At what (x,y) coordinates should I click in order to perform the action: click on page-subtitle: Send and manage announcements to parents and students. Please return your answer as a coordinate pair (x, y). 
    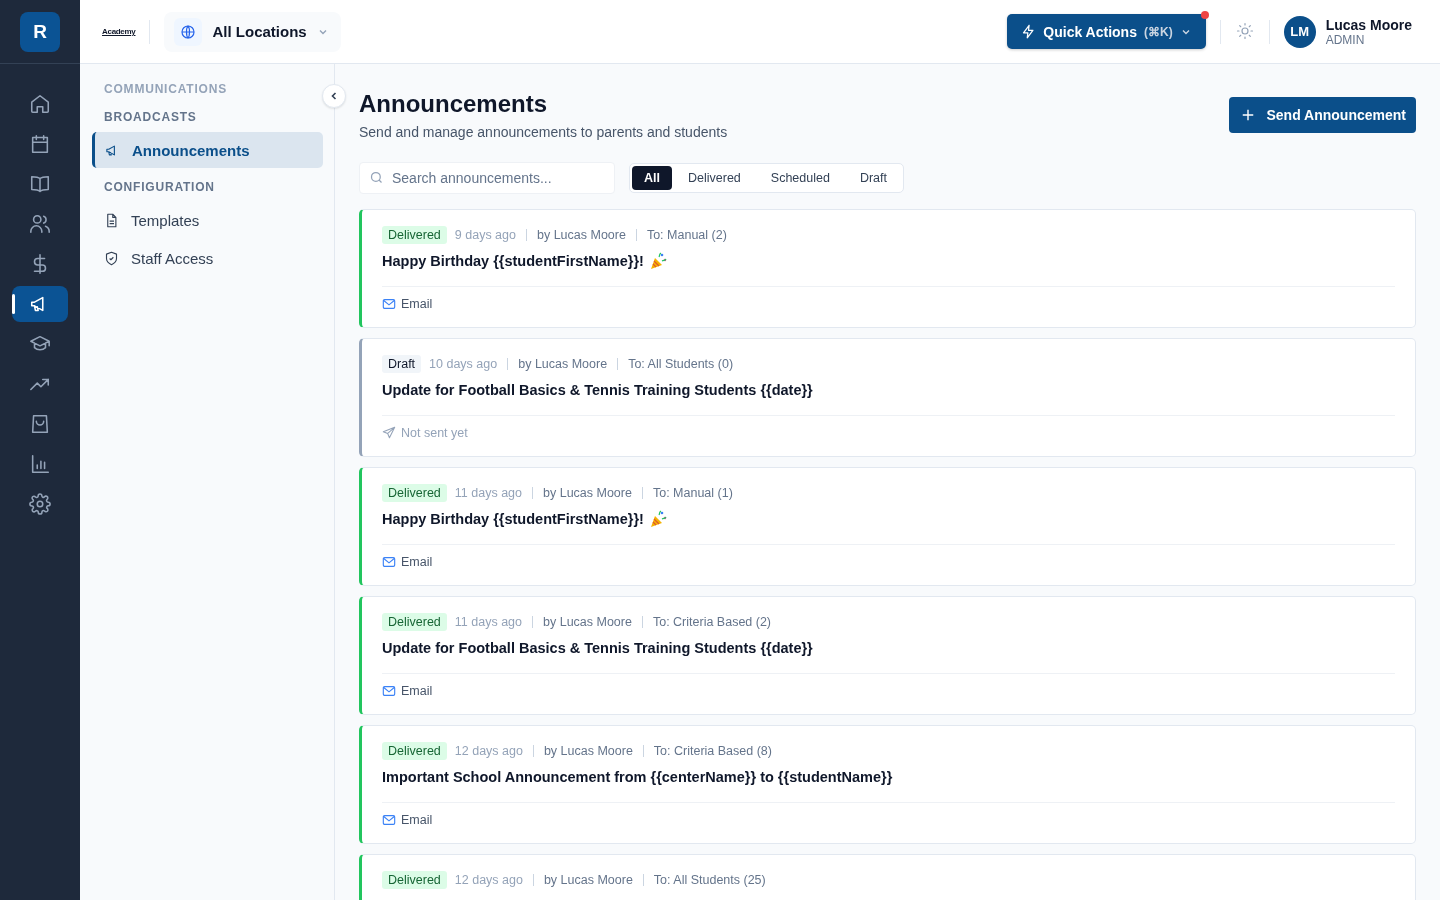
    Looking at the image, I should click on (543, 132).